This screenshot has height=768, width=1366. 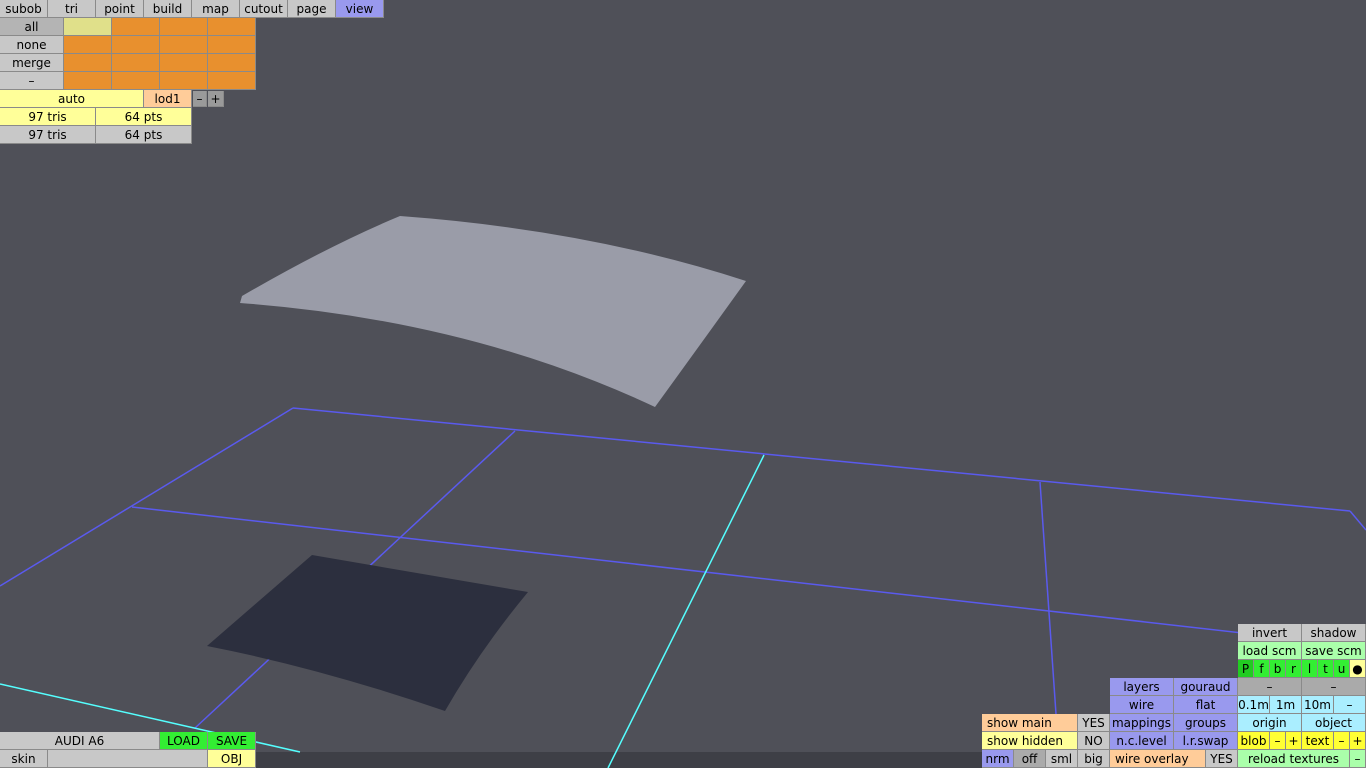 What do you see at coordinates (1094, 723) in the screenshot?
I see `show-main-value: YES` at bounding box center [1094, 723].